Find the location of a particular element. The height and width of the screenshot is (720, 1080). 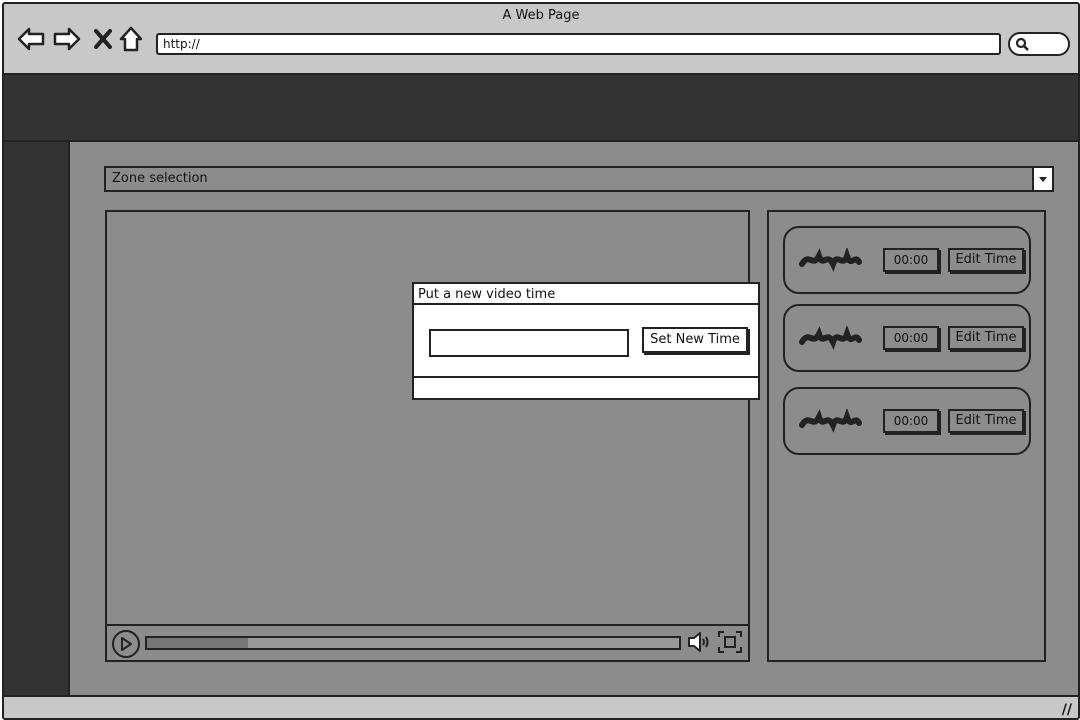

video-time-input is located at coordinates (529, 343).